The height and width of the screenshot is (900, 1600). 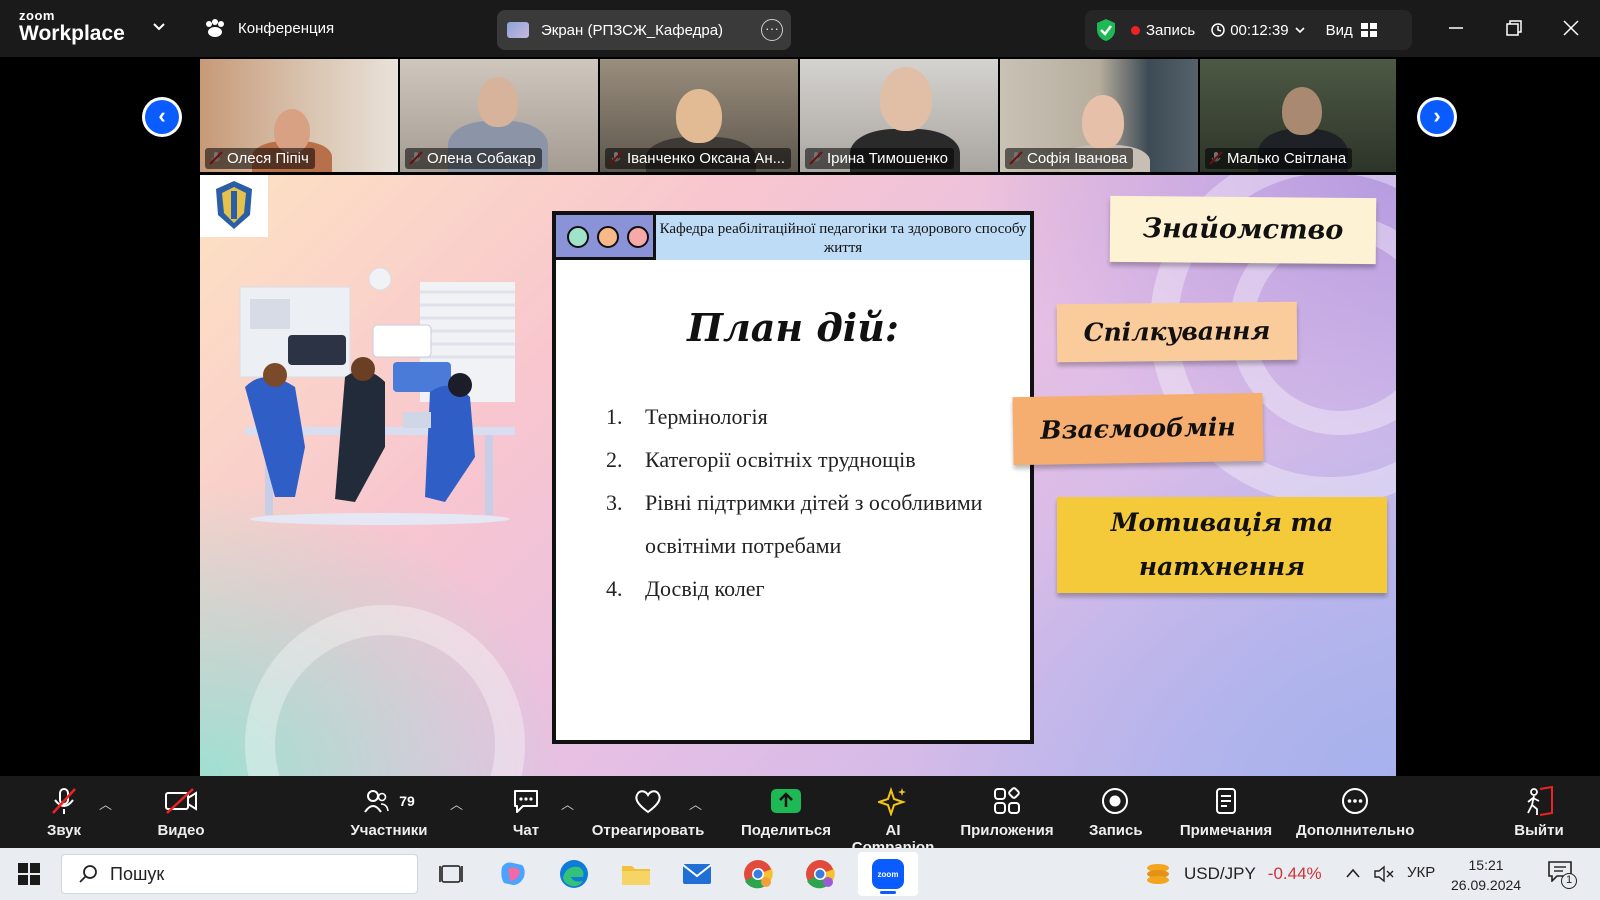 I want to click on chrome-icon, so click(x=758, y=874).